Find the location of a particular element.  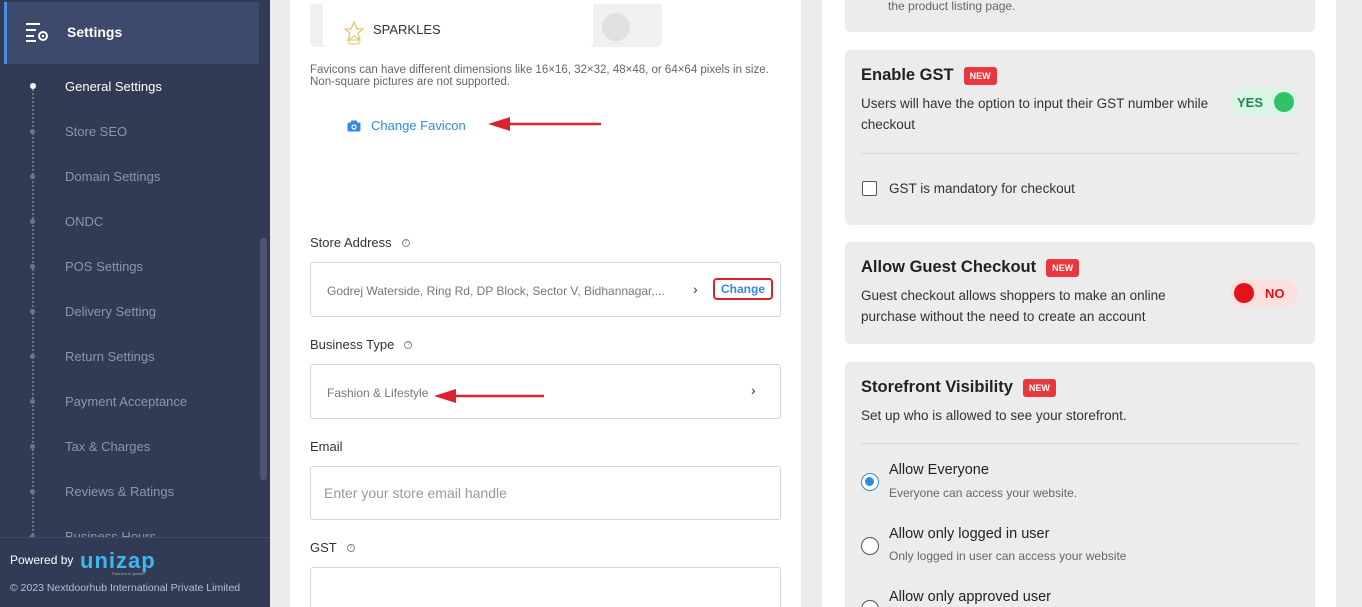

approved-only-title: Allow only approved user is located at coordinates (970, 597).